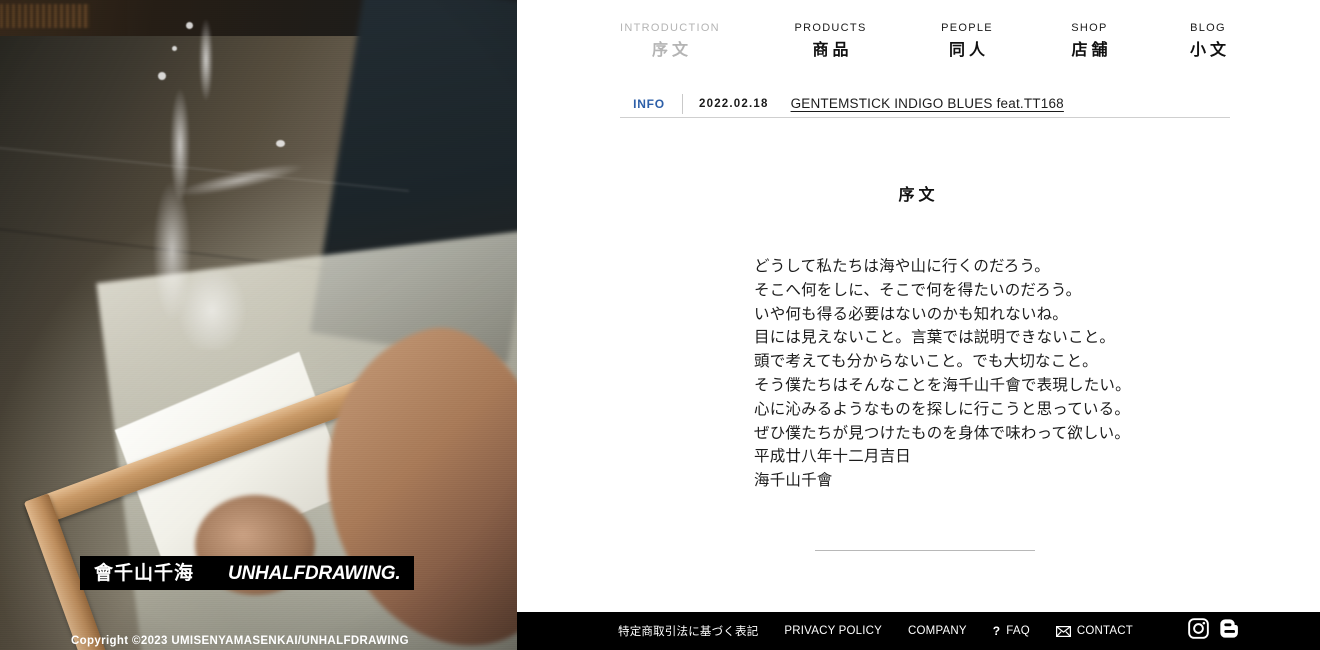  What do you see at coordinates (734, 103) in the screenshot?
I see `info-date: 2022.02.18` at bounding box center [734, 103].